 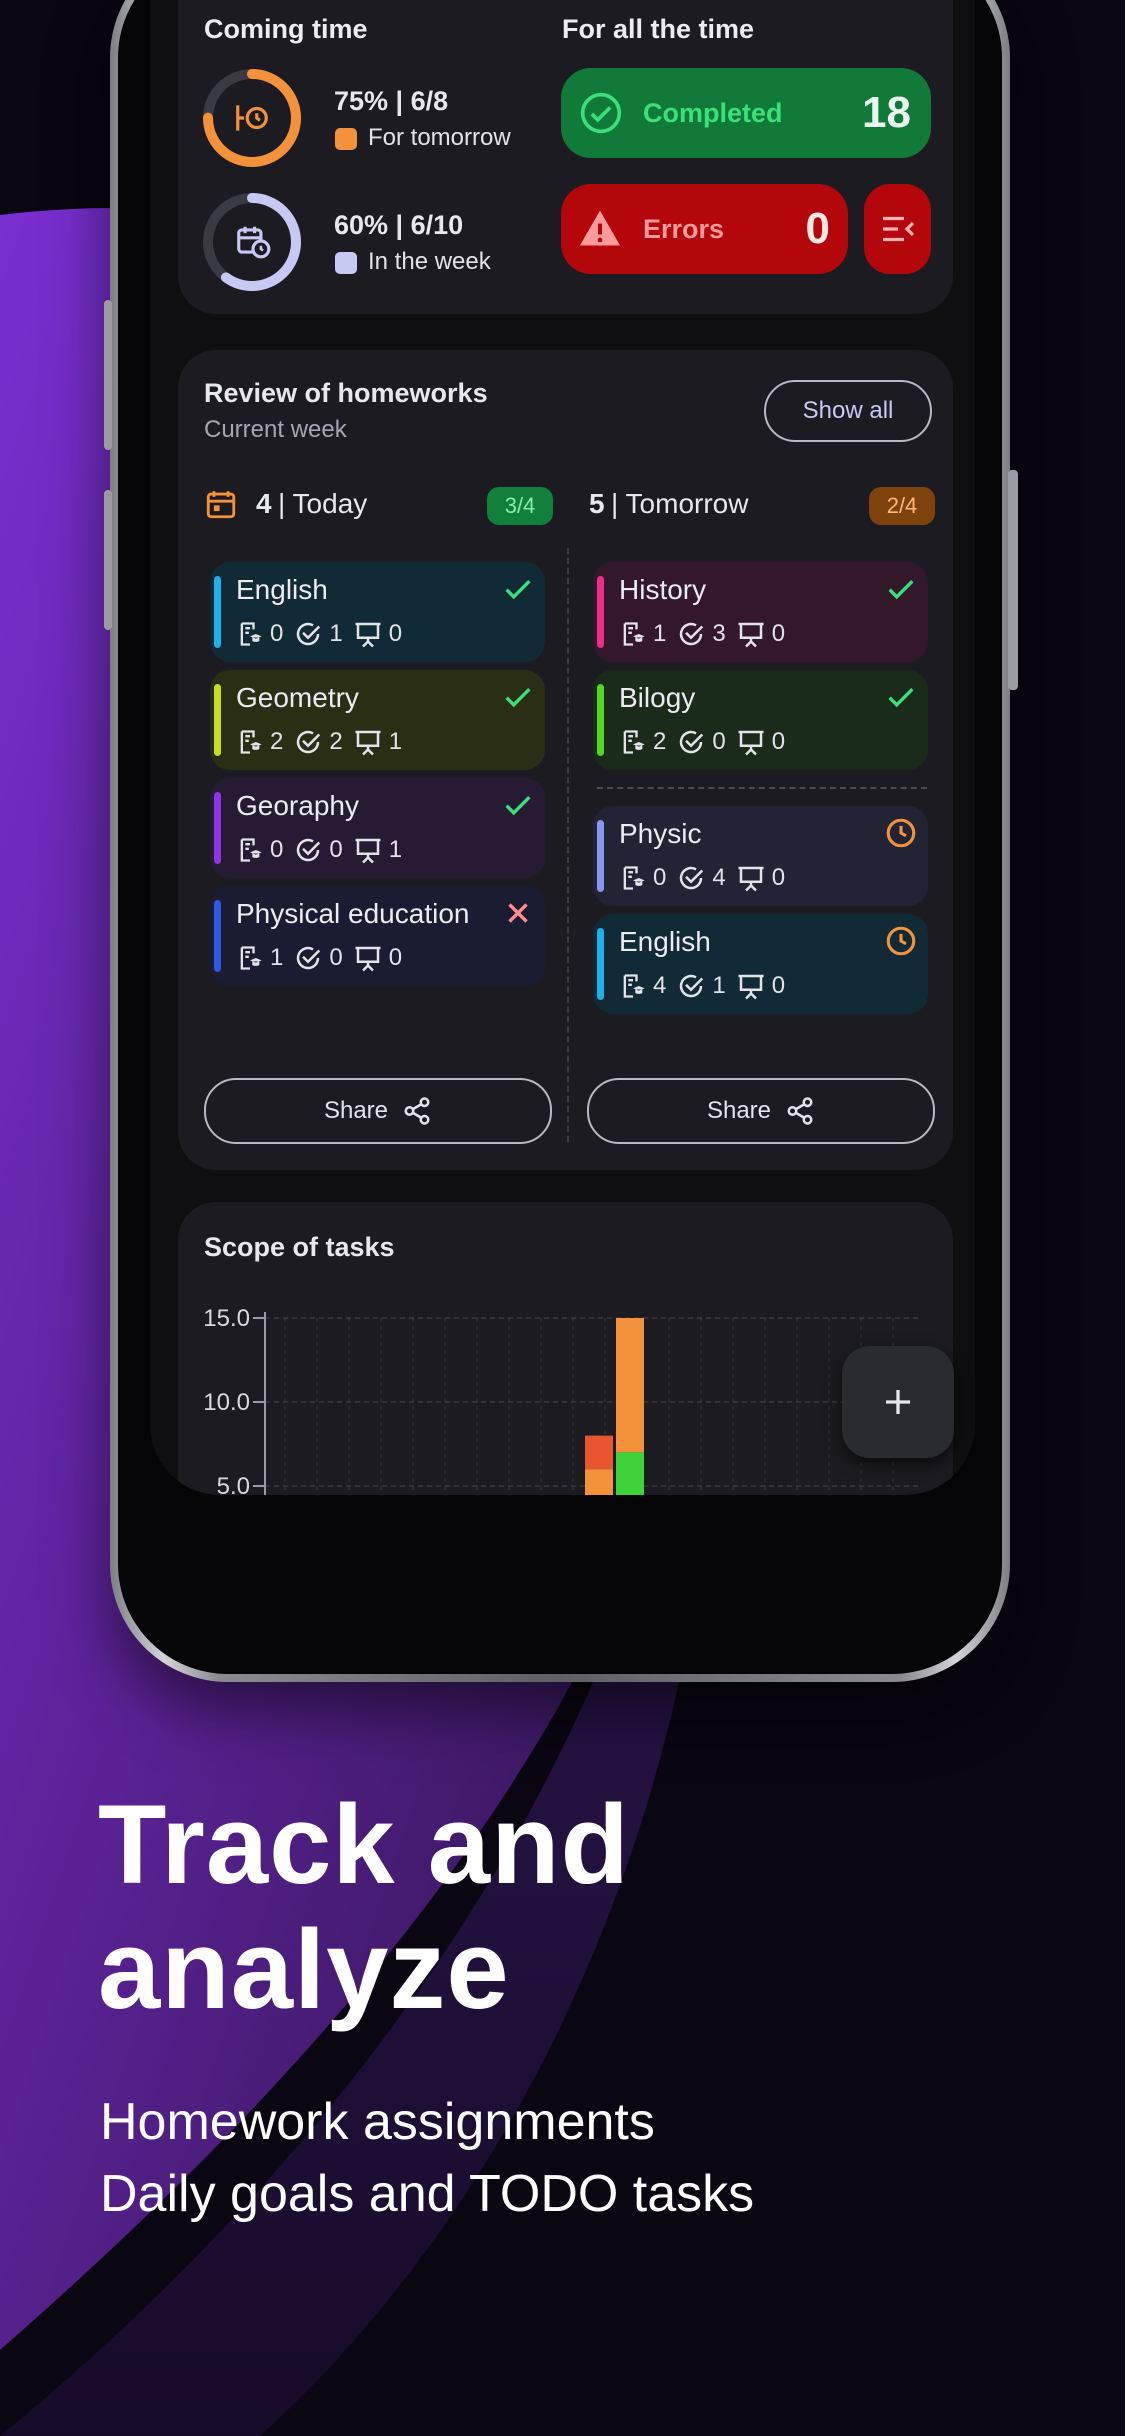 I want to click on subject-card: History 1 3 0, so click(x=760, y=612).